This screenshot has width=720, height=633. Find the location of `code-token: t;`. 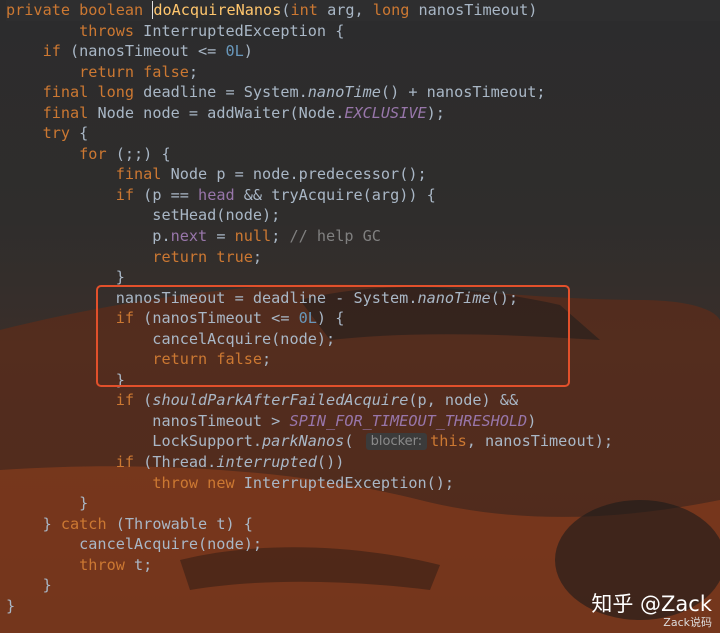

code-token: t; is located at coordinates (143, 564).